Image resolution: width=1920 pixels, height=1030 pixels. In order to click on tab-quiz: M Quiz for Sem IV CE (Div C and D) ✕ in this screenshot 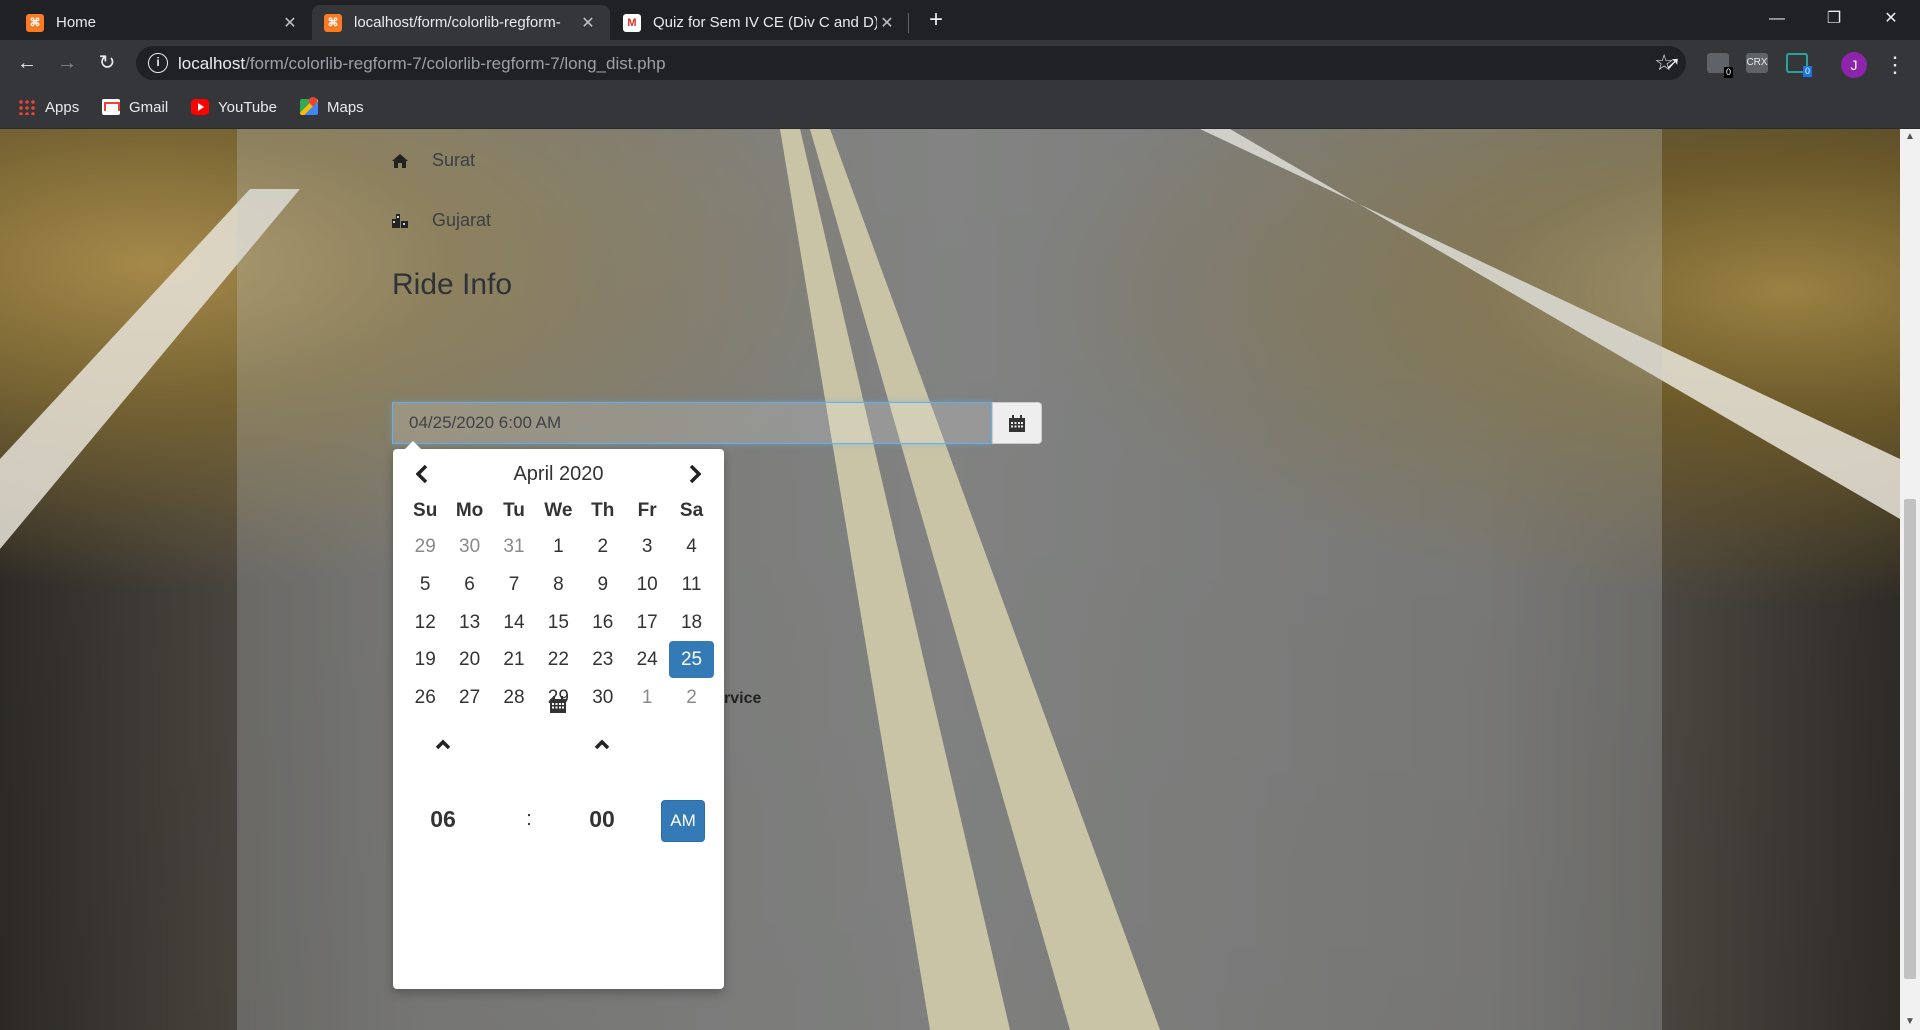, I will do `click(760, 22)`.